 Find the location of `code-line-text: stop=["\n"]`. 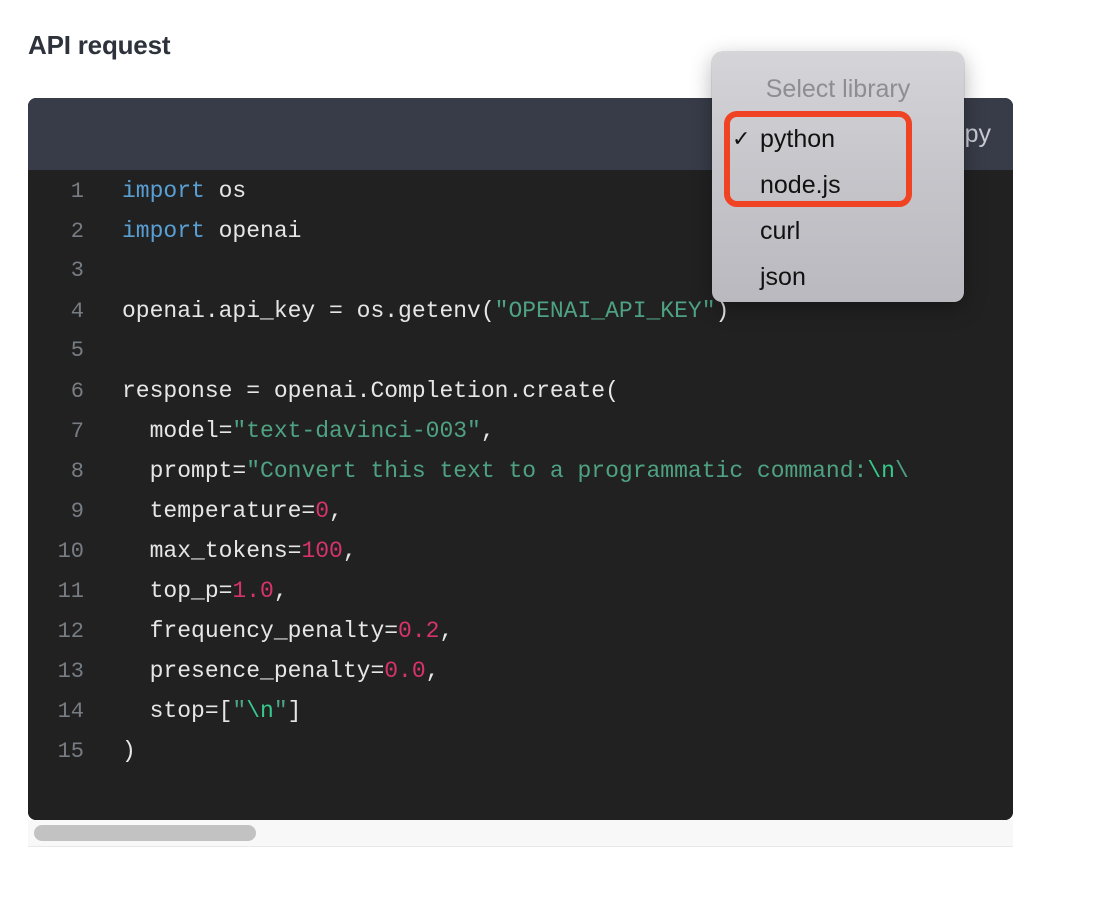

code-line-text: stop=["\n"] is located at coordinates (193, 711).